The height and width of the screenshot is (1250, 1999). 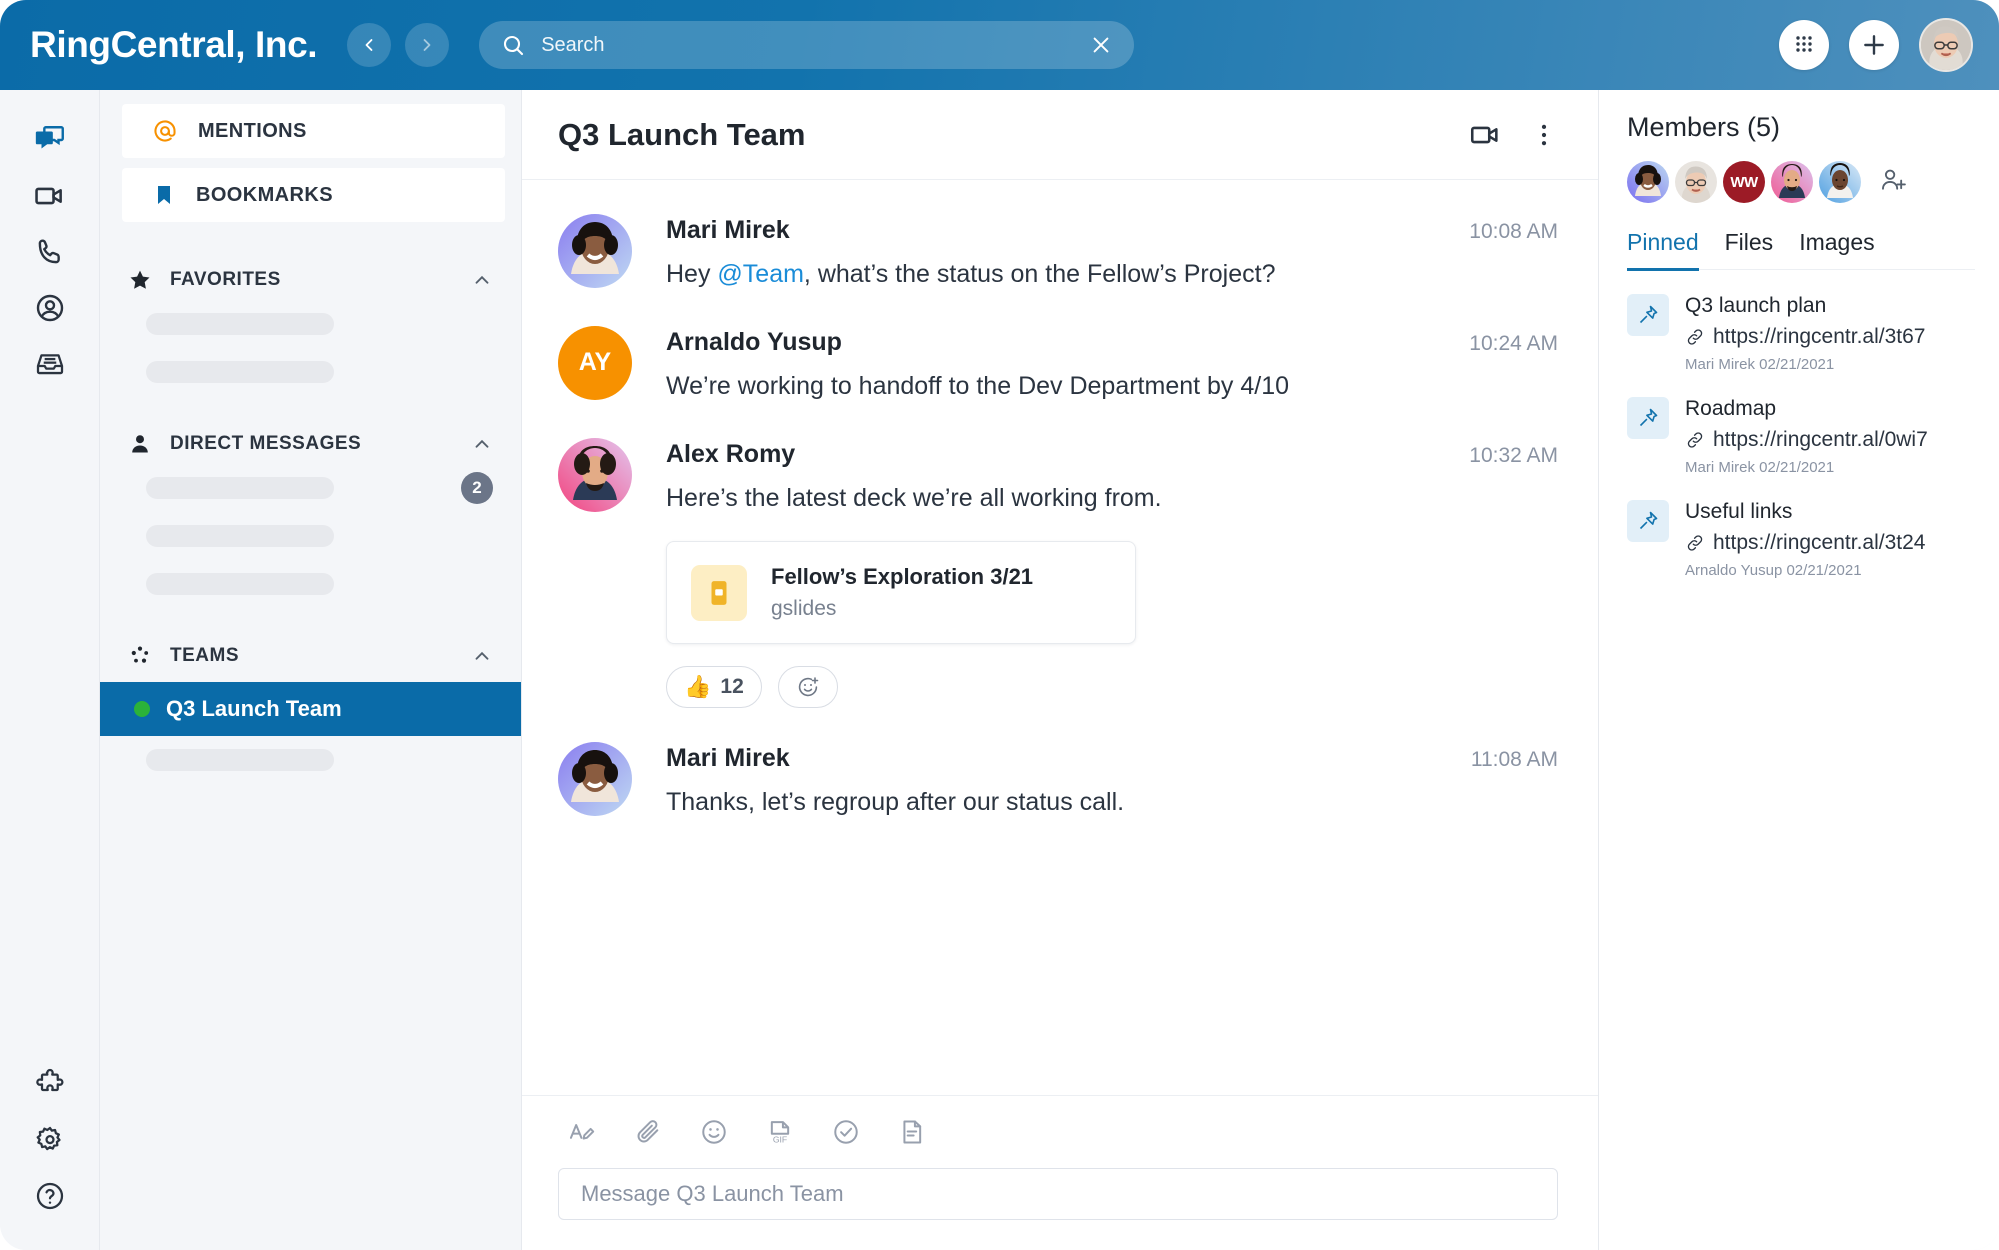 I want to click on pinned-link: https://ringcentr.al/3t67, so click(x=1819, y=336).